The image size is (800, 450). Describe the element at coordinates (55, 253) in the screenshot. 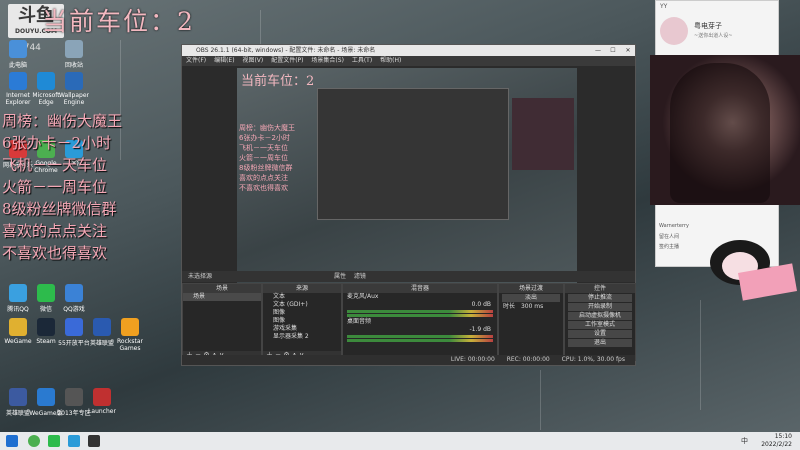

I see `overlay-line: 不喜欢也得喜欢` at that location.